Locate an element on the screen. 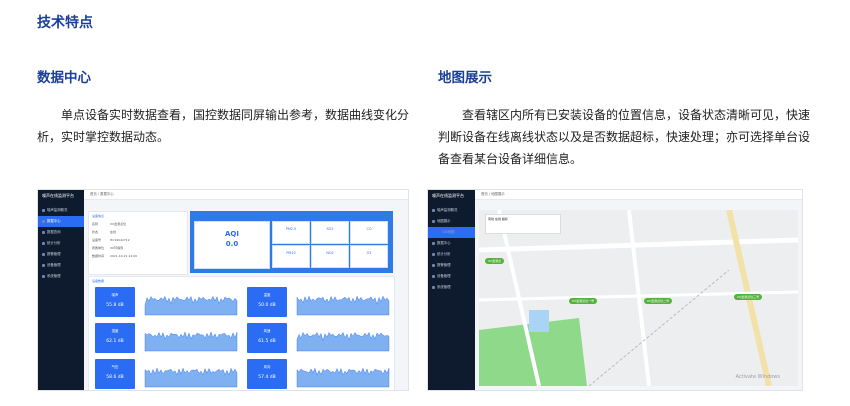  breadcrumb: 首页 / 数据中心 is located at coordinates (102, 194).